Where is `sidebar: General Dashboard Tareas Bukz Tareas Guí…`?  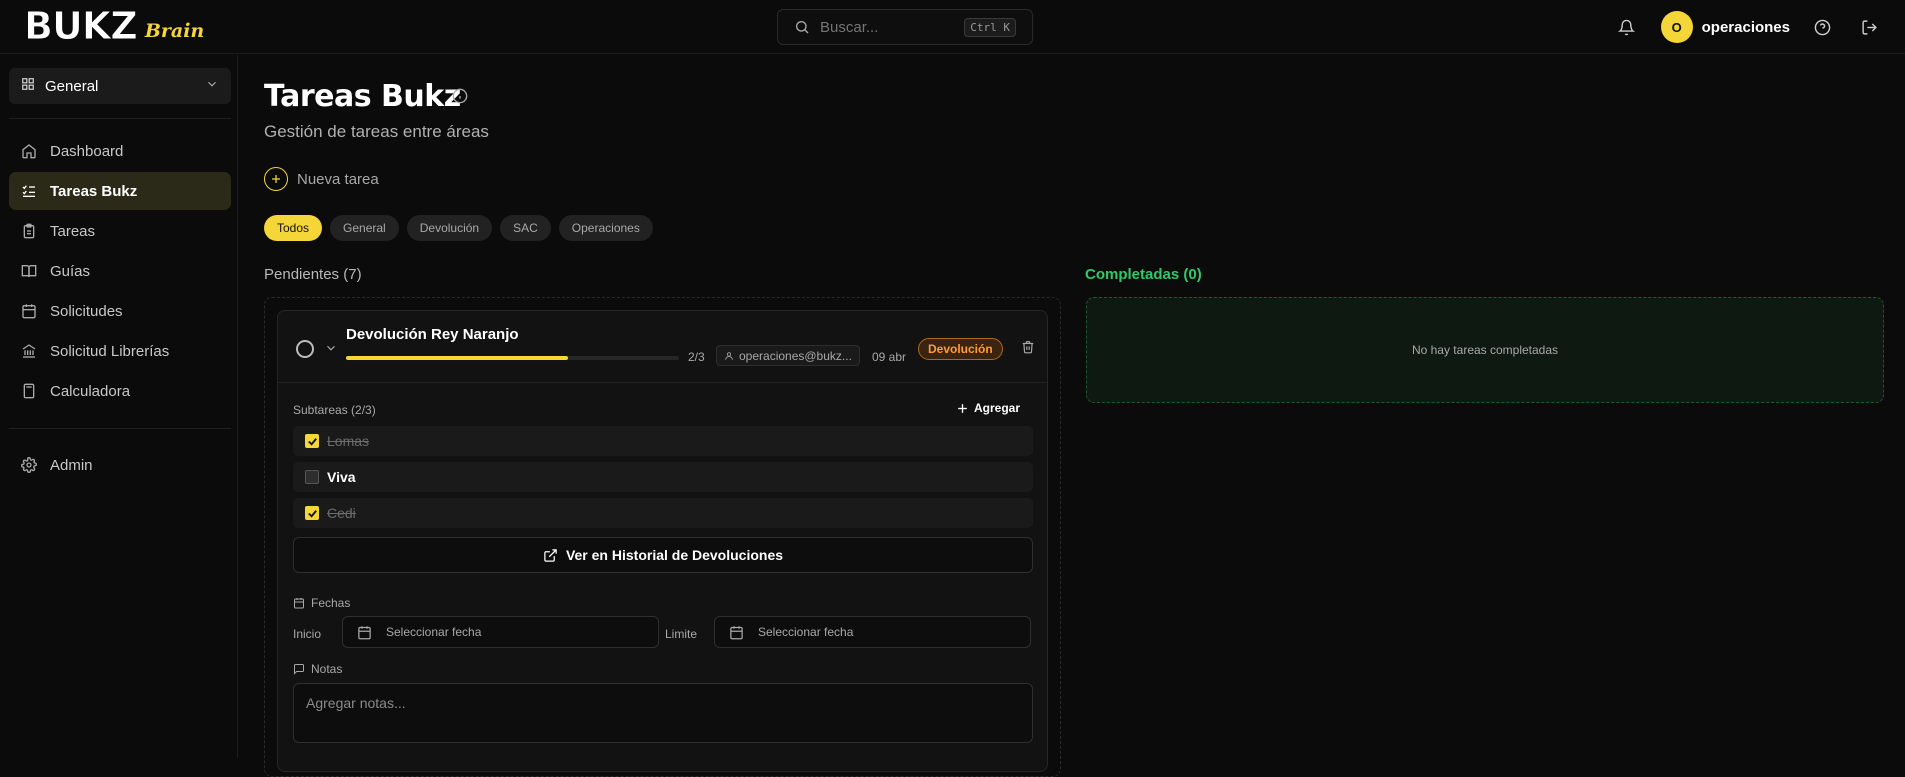 sidebar: General Dashboard Tareas Bukz Tareas Guí… is located at coordinates (119, 406).